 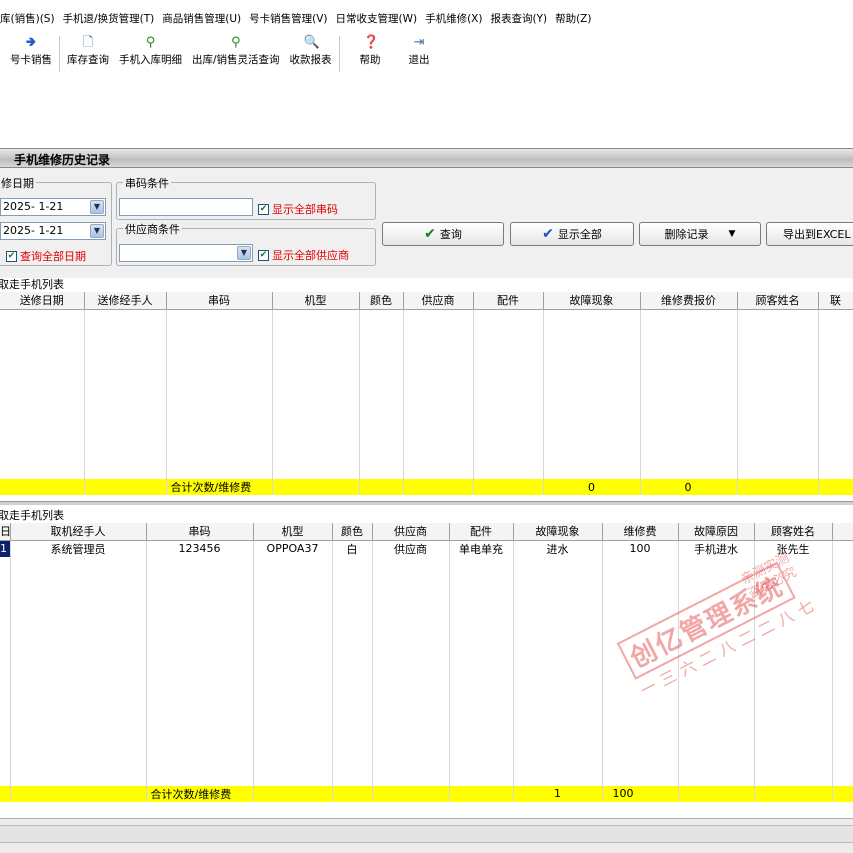 I want to click on stock-query-button: 🗋 库存查询, so click(x=88, y=51).